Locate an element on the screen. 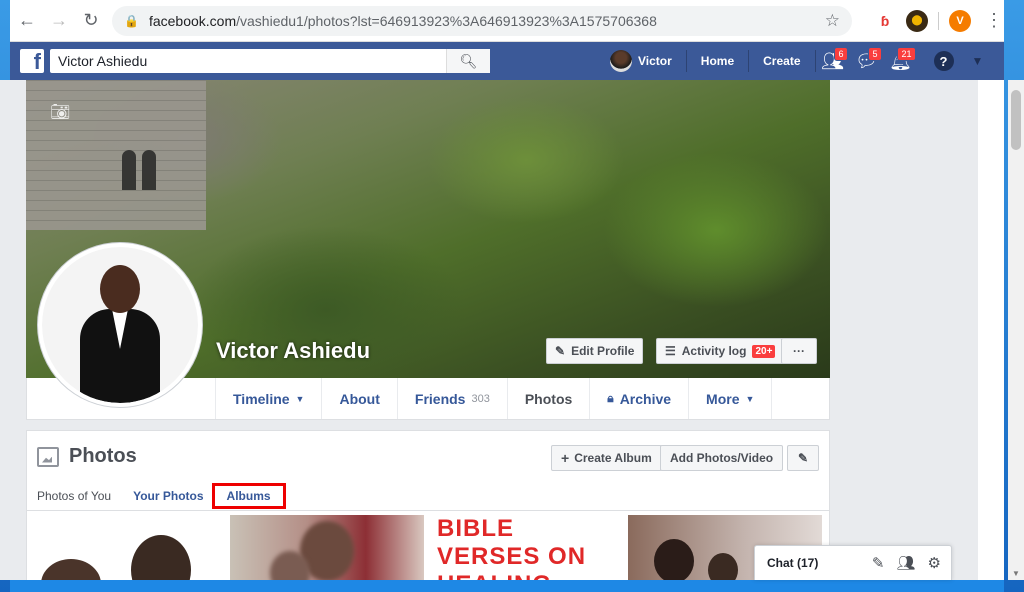  photos-title: Photos is located at coordinates (103, 456).